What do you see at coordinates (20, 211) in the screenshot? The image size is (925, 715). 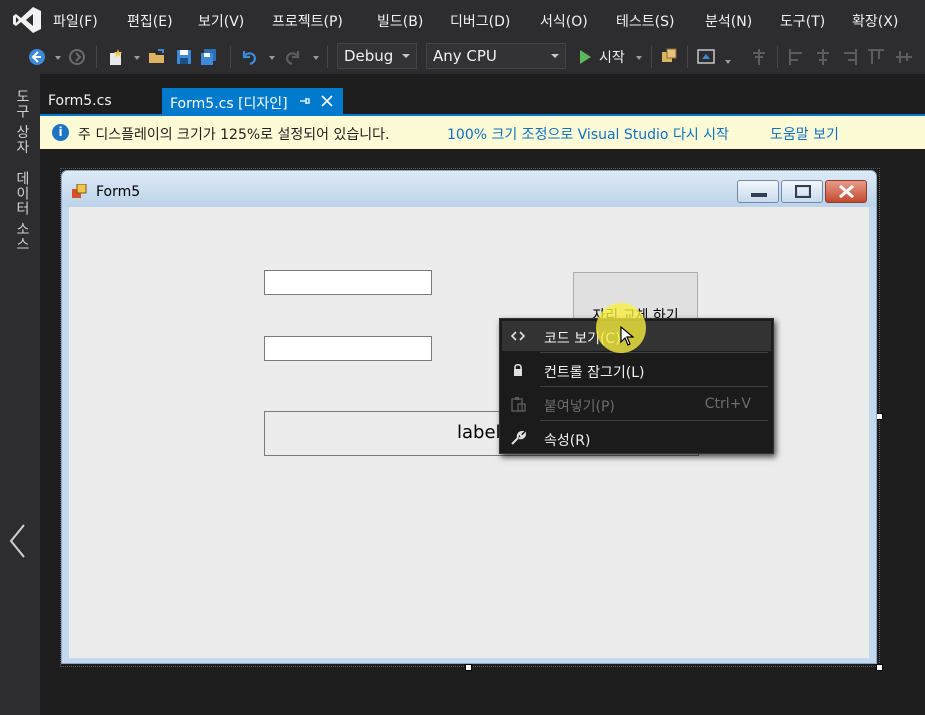 I see `side-tab-data-sources: 데이터 소스` at bounding box center [20, 211].